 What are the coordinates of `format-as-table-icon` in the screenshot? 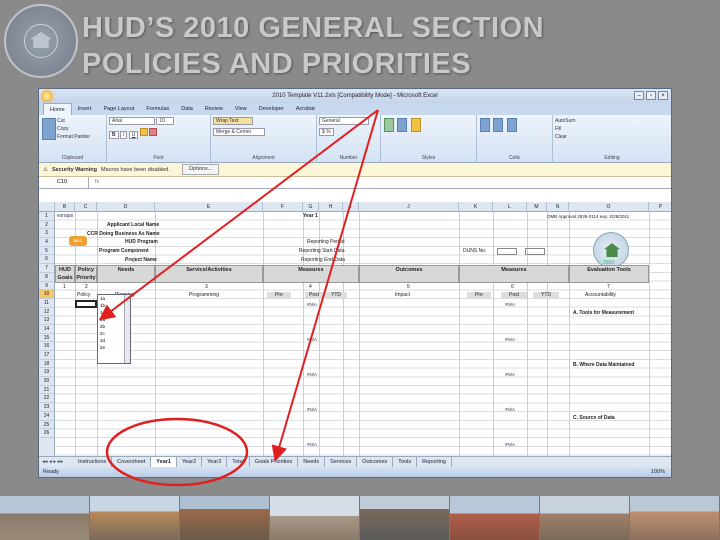 It's located at (402, 125).